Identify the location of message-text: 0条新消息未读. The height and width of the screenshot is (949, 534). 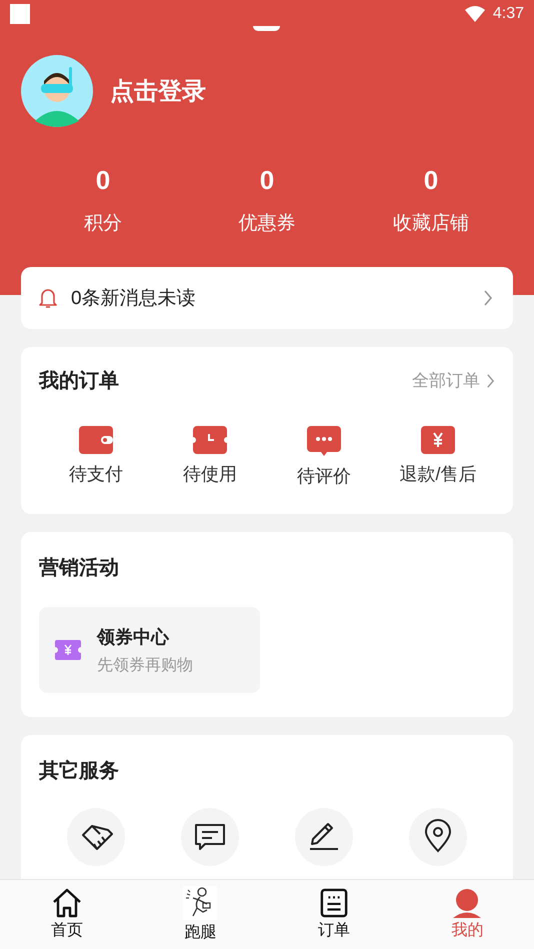
(134, 299).